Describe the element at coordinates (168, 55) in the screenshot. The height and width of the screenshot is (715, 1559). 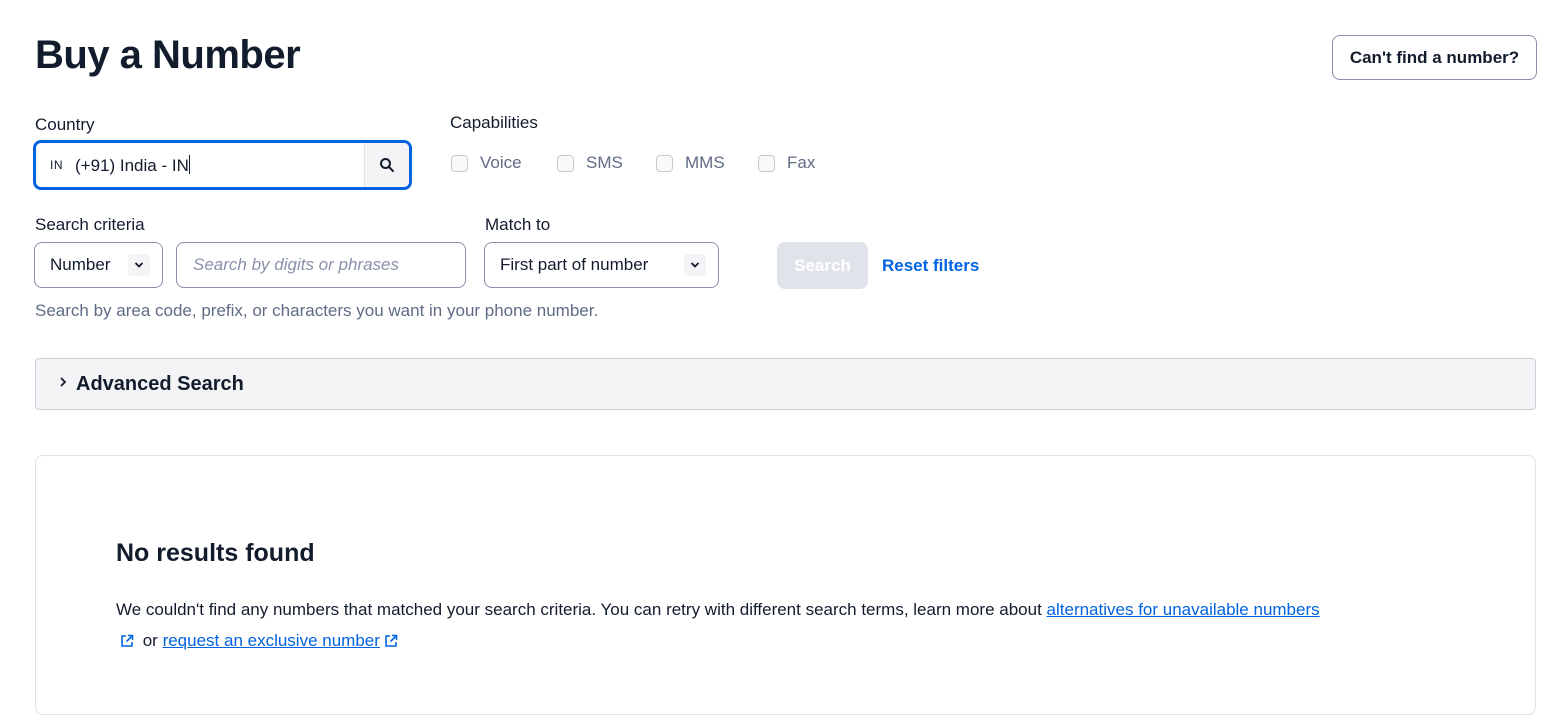
I see `page-title: Buy a Number` at that location.